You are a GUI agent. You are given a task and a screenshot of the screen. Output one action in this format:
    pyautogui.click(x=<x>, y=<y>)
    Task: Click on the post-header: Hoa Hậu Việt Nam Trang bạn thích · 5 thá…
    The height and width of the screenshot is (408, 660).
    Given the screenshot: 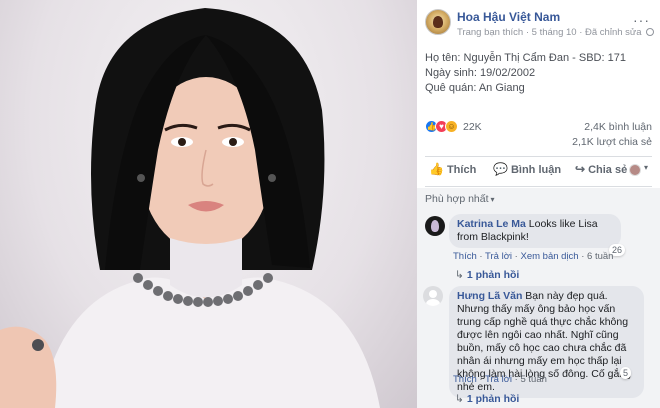 What is the action you would take?
    pyautogui.click(x=538, y=22)
    